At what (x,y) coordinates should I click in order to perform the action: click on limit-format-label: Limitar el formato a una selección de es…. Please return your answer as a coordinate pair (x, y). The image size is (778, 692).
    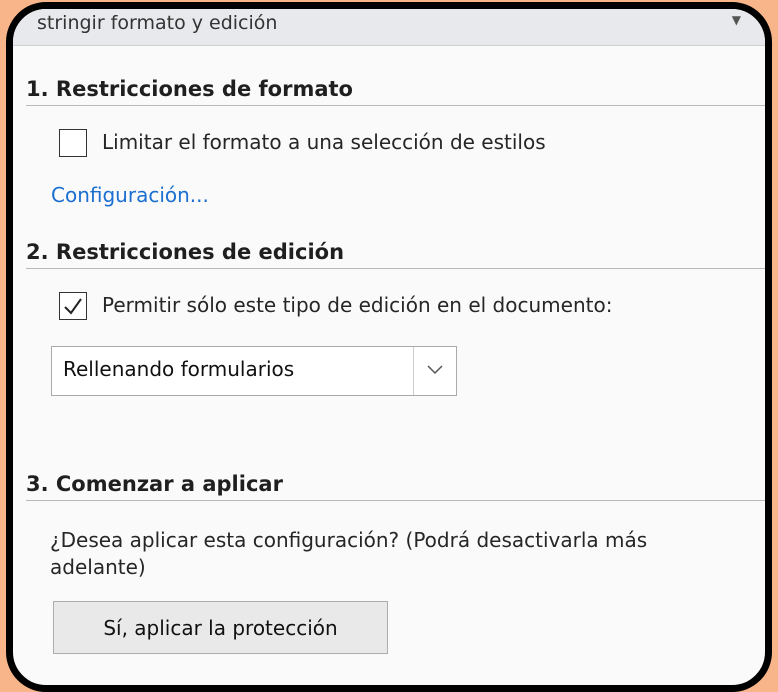
    Looking at the image, I should click on (324, 142).